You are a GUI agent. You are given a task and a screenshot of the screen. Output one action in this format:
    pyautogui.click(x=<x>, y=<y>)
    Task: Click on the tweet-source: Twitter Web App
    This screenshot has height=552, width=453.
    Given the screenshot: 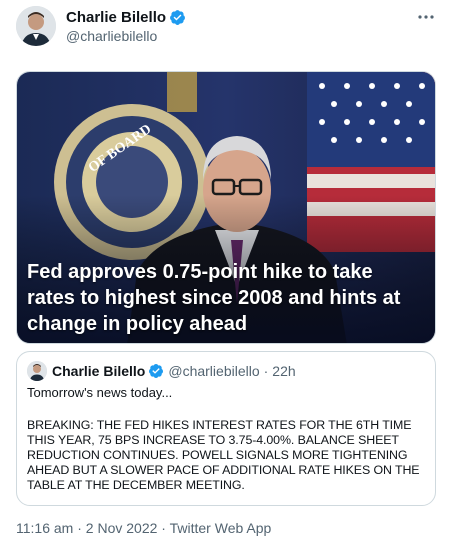 What is the action you would take?
    pyautogui.click(x=220, y=528)
    